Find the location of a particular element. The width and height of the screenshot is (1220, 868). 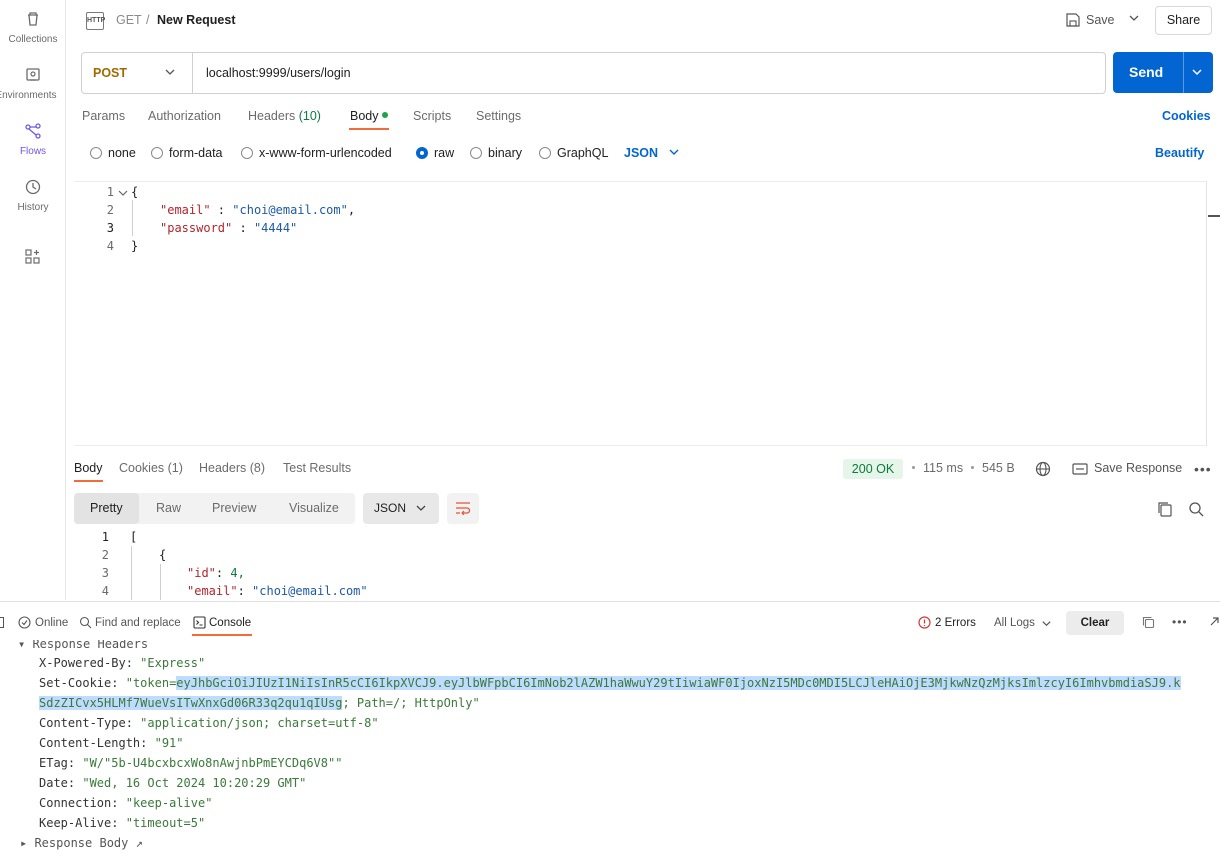

history-icon is located at coordinates (33, 190).